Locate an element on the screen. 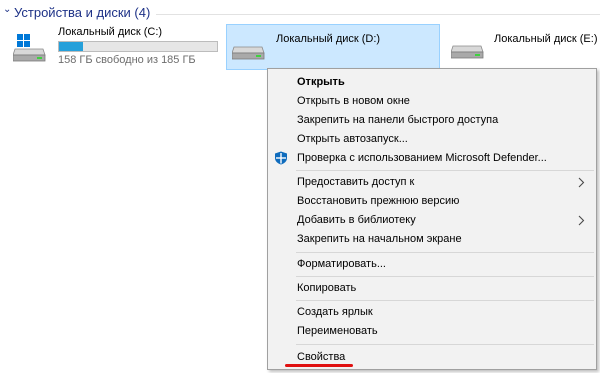 The height and width of the screenshot is (373, 600). devices-group-header: ⌄ Устройства и диски (4) is located at coordinates (300, 12).